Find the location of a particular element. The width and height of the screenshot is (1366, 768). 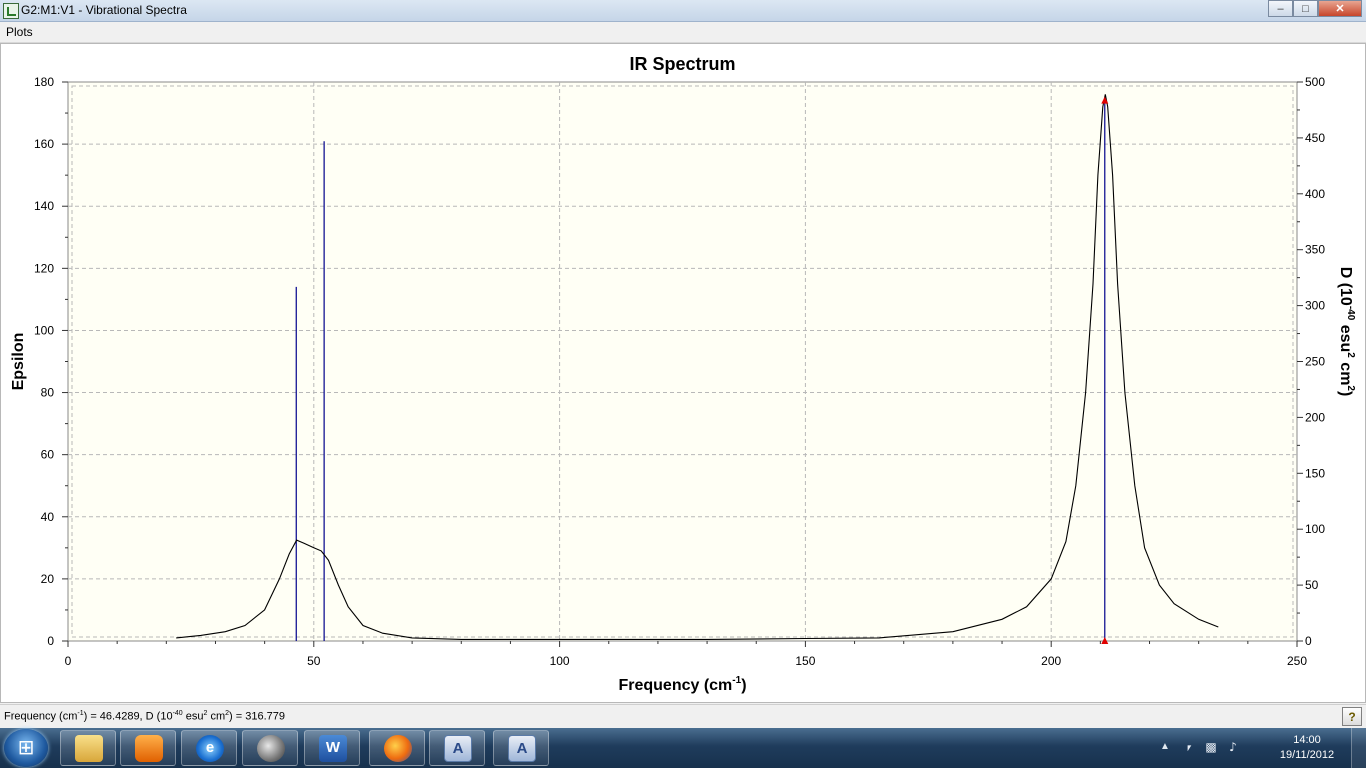

y2-tick-label: 450 is located at coordinates (1315, 138).